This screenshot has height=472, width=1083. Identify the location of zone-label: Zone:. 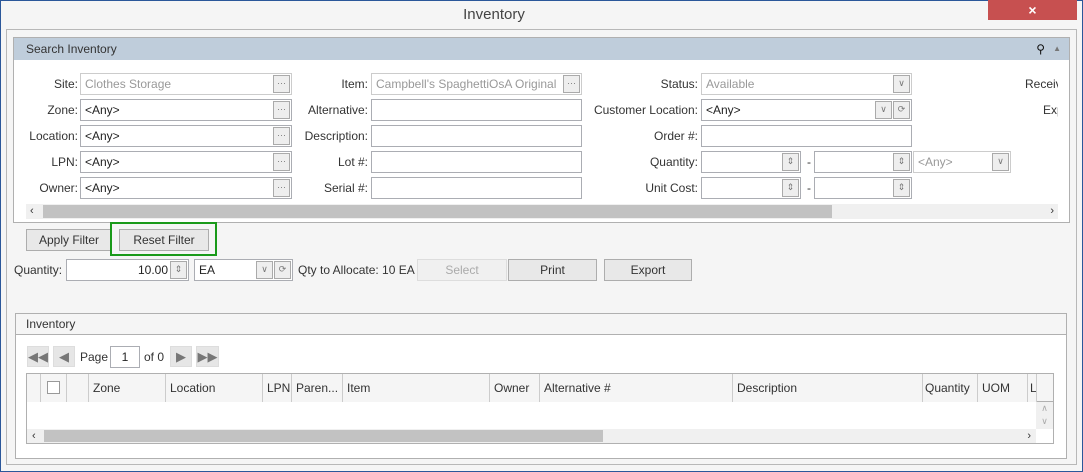
(62, 110).